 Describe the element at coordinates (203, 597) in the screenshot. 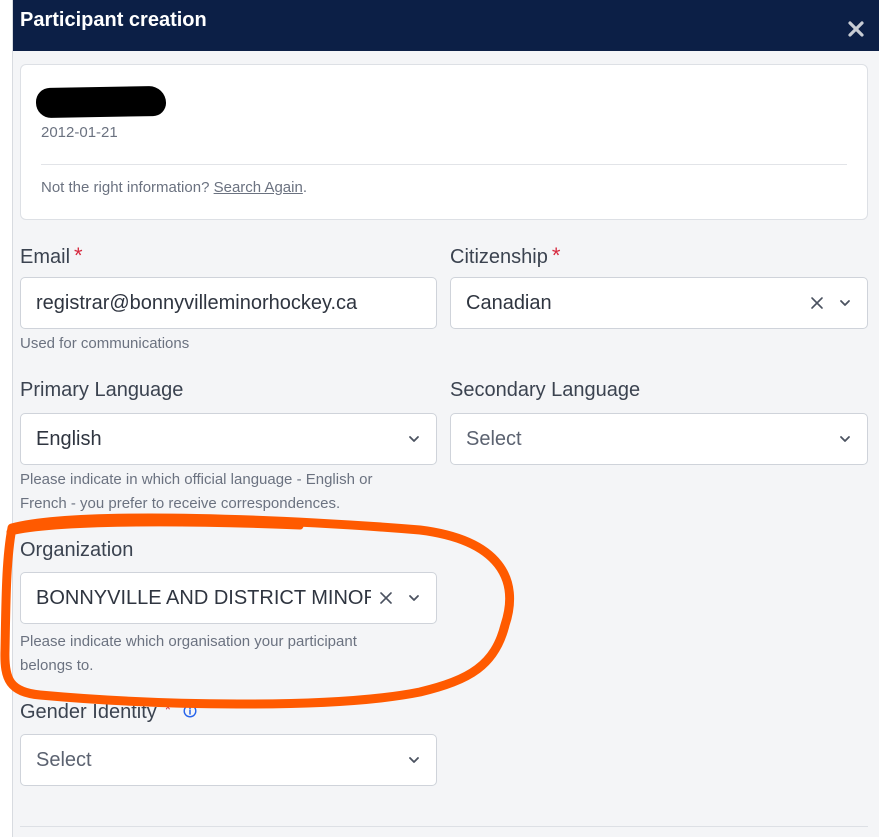

I see `organization-value: BONNYVILLE AND DISTRICT MINOR HOCKEY` at that location.